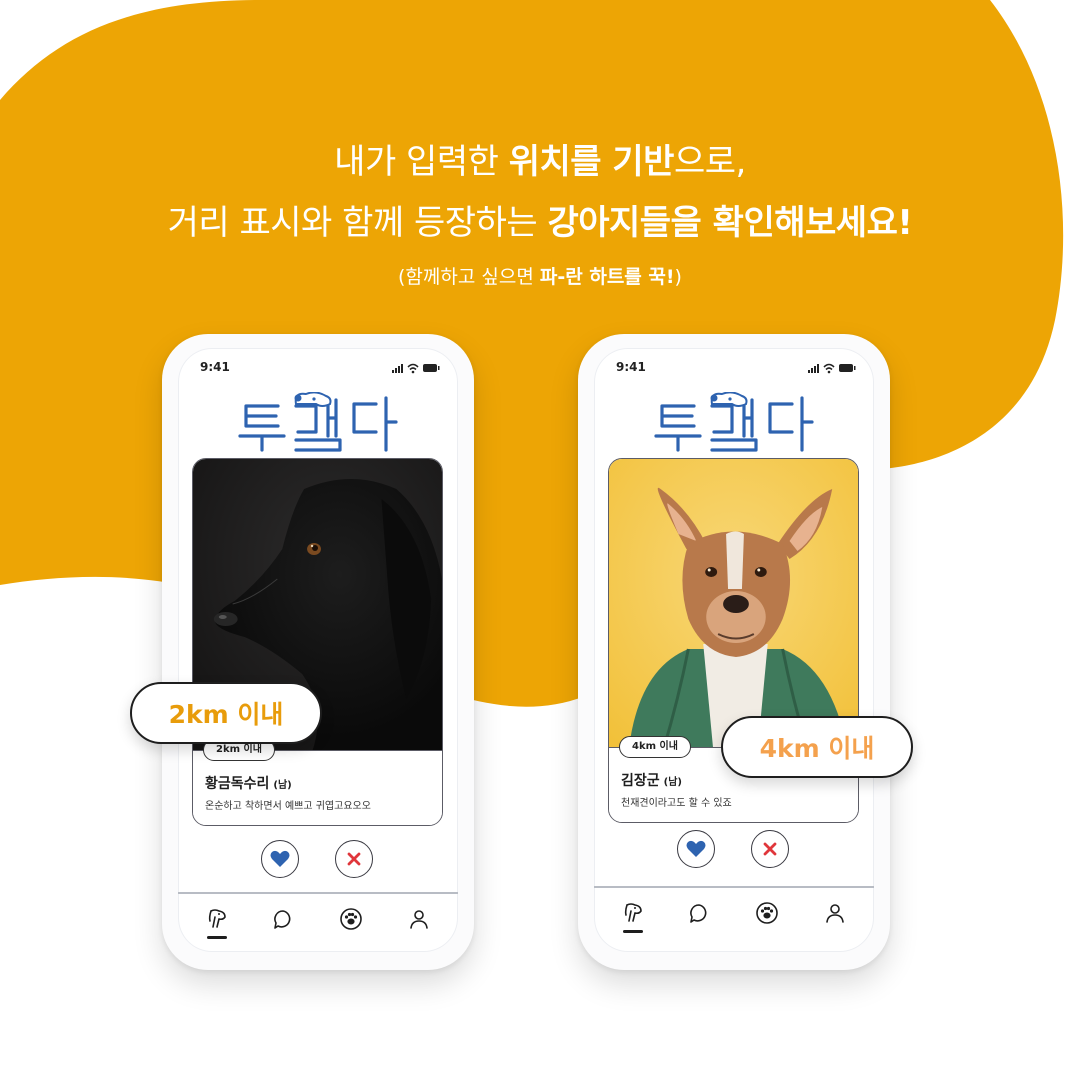 The image size is (1080, 1080). What do you see at coordinates (317, 642) in the screenshot?
I see `dog-profile-card: 2km 이내 황금독수리 (남) 온순하고 착하면서 예쁘고 귀엽고요오오` at bounding box center [317, 642].